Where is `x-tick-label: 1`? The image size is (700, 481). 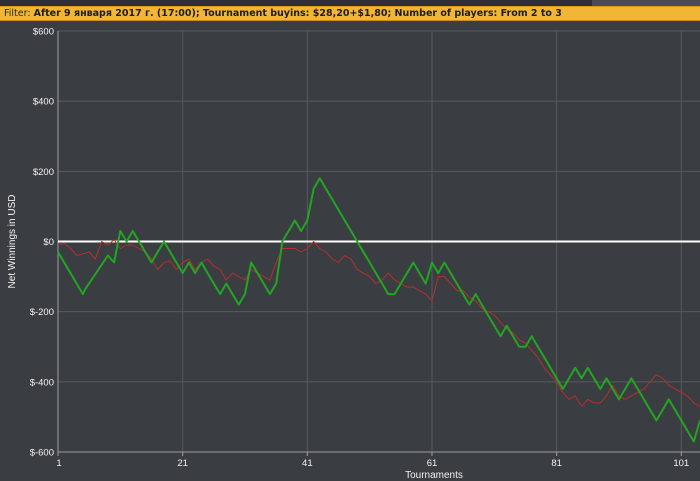 x-tick-label: 1 is located at coordinates (58, 463).